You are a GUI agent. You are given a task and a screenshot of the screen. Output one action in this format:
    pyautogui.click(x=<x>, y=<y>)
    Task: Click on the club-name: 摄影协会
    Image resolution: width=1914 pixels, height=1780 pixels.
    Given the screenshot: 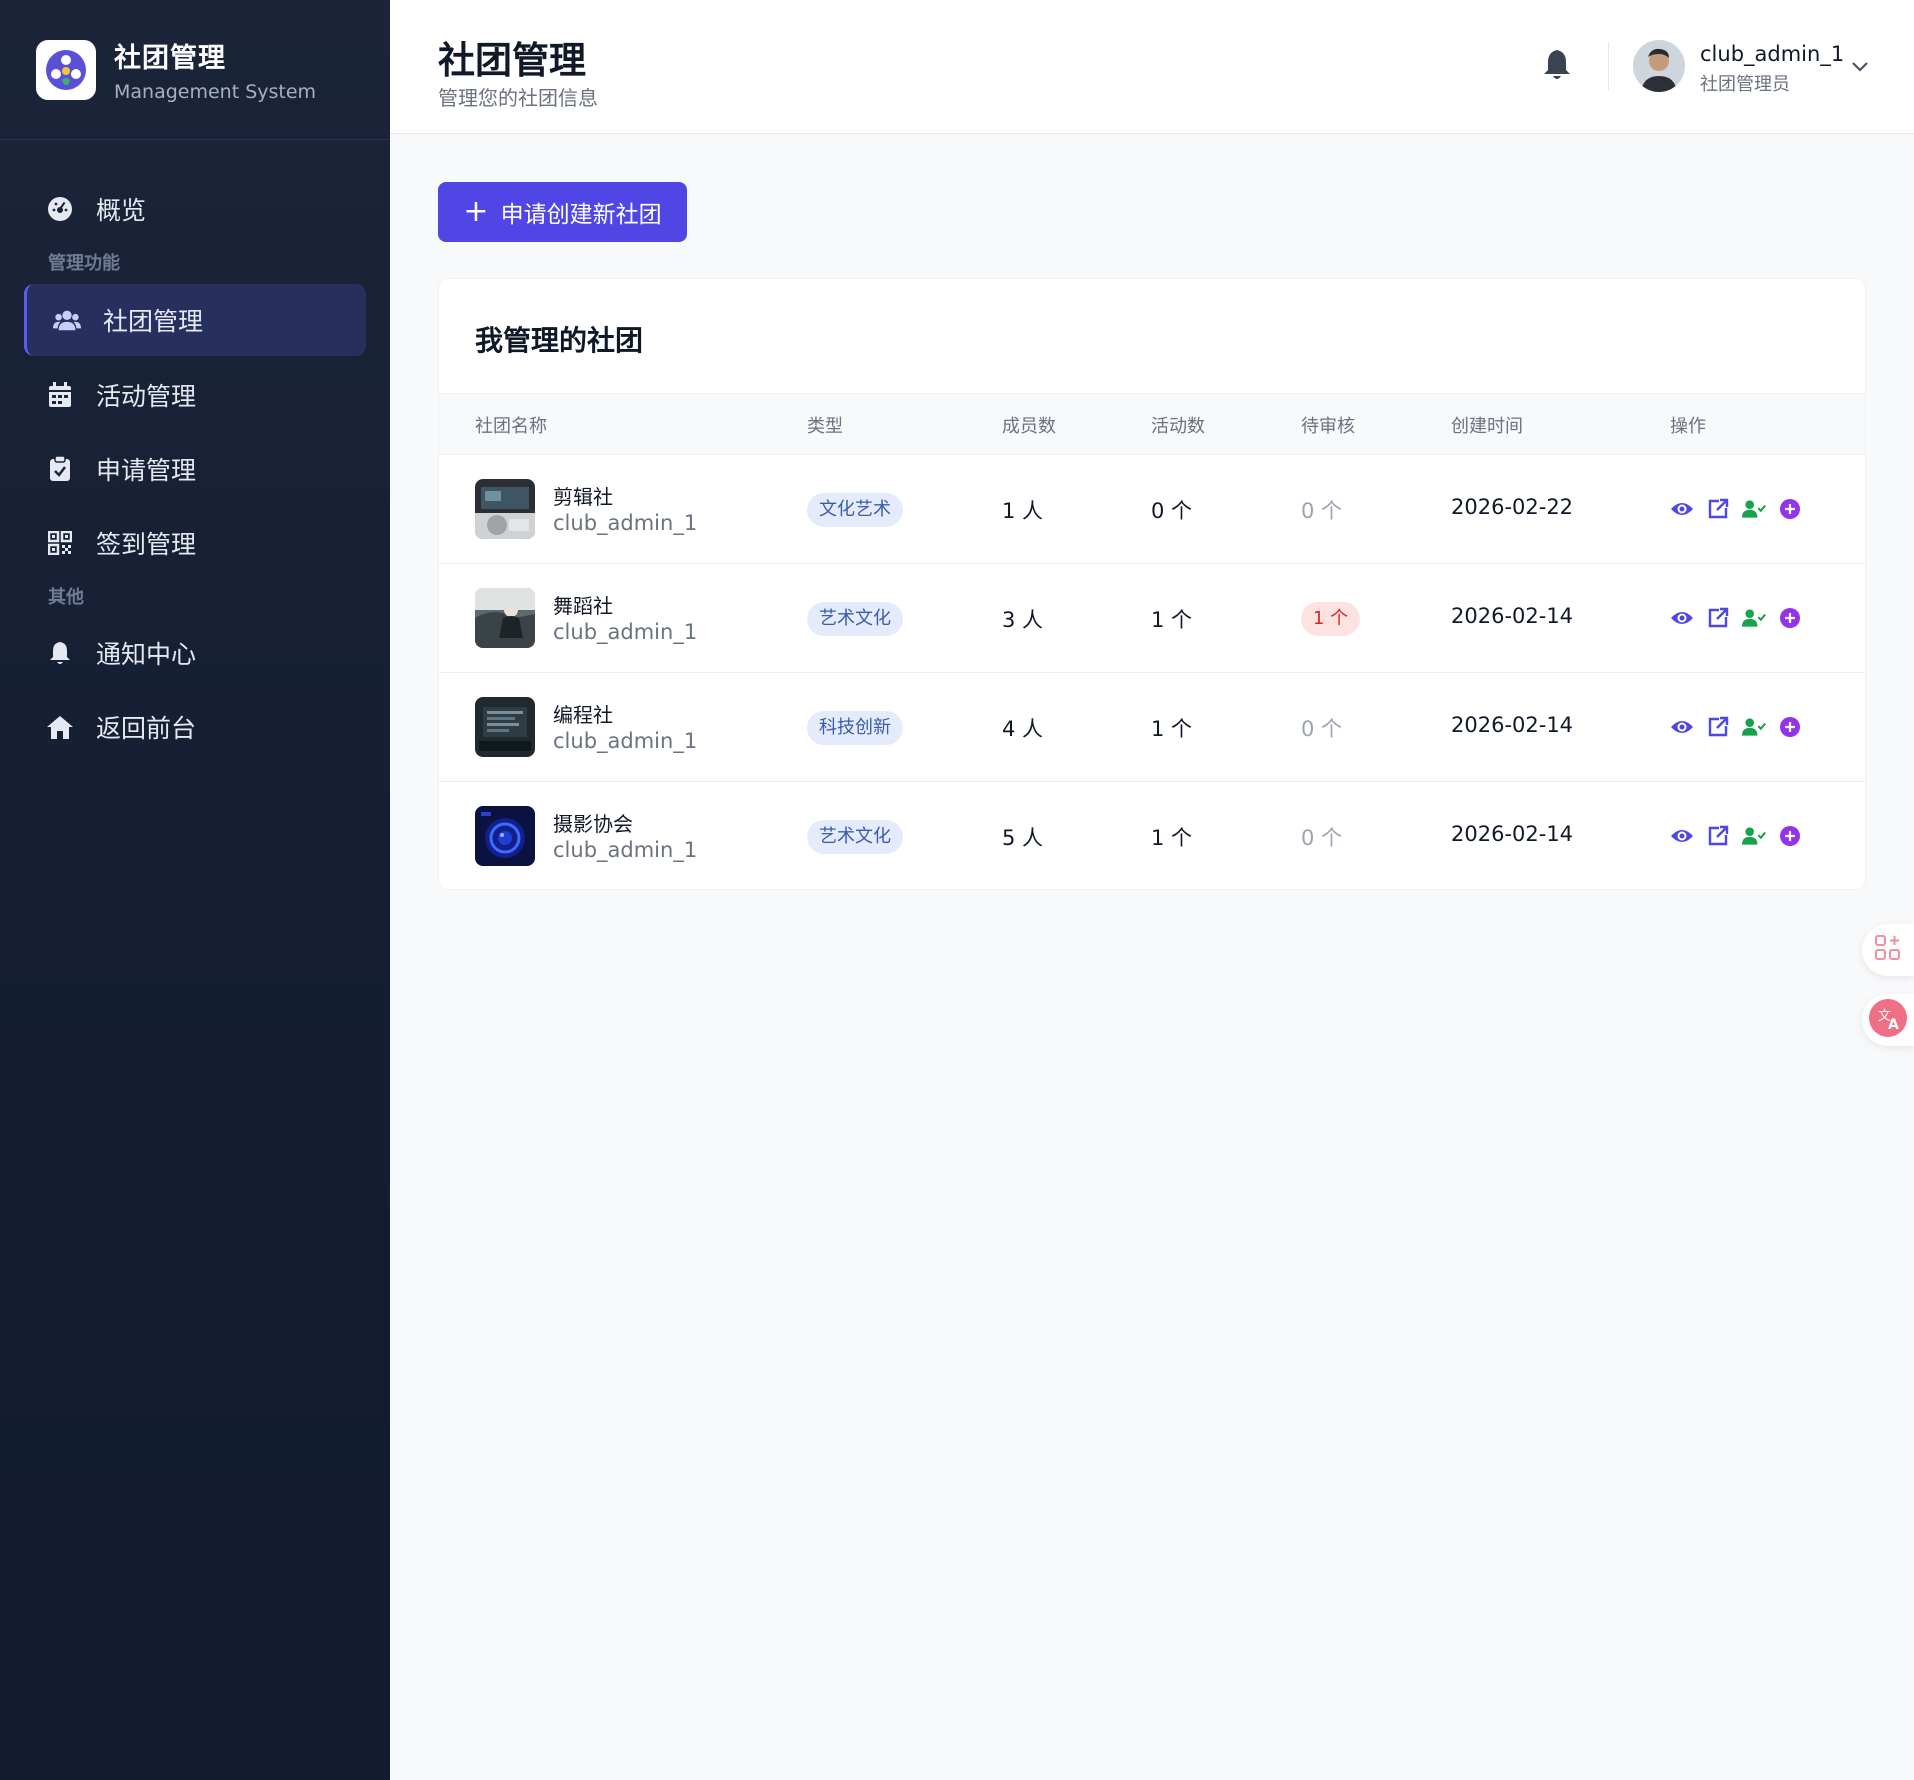 What is the action you would take?
    pyautogui.click(x=593, y=822)
    